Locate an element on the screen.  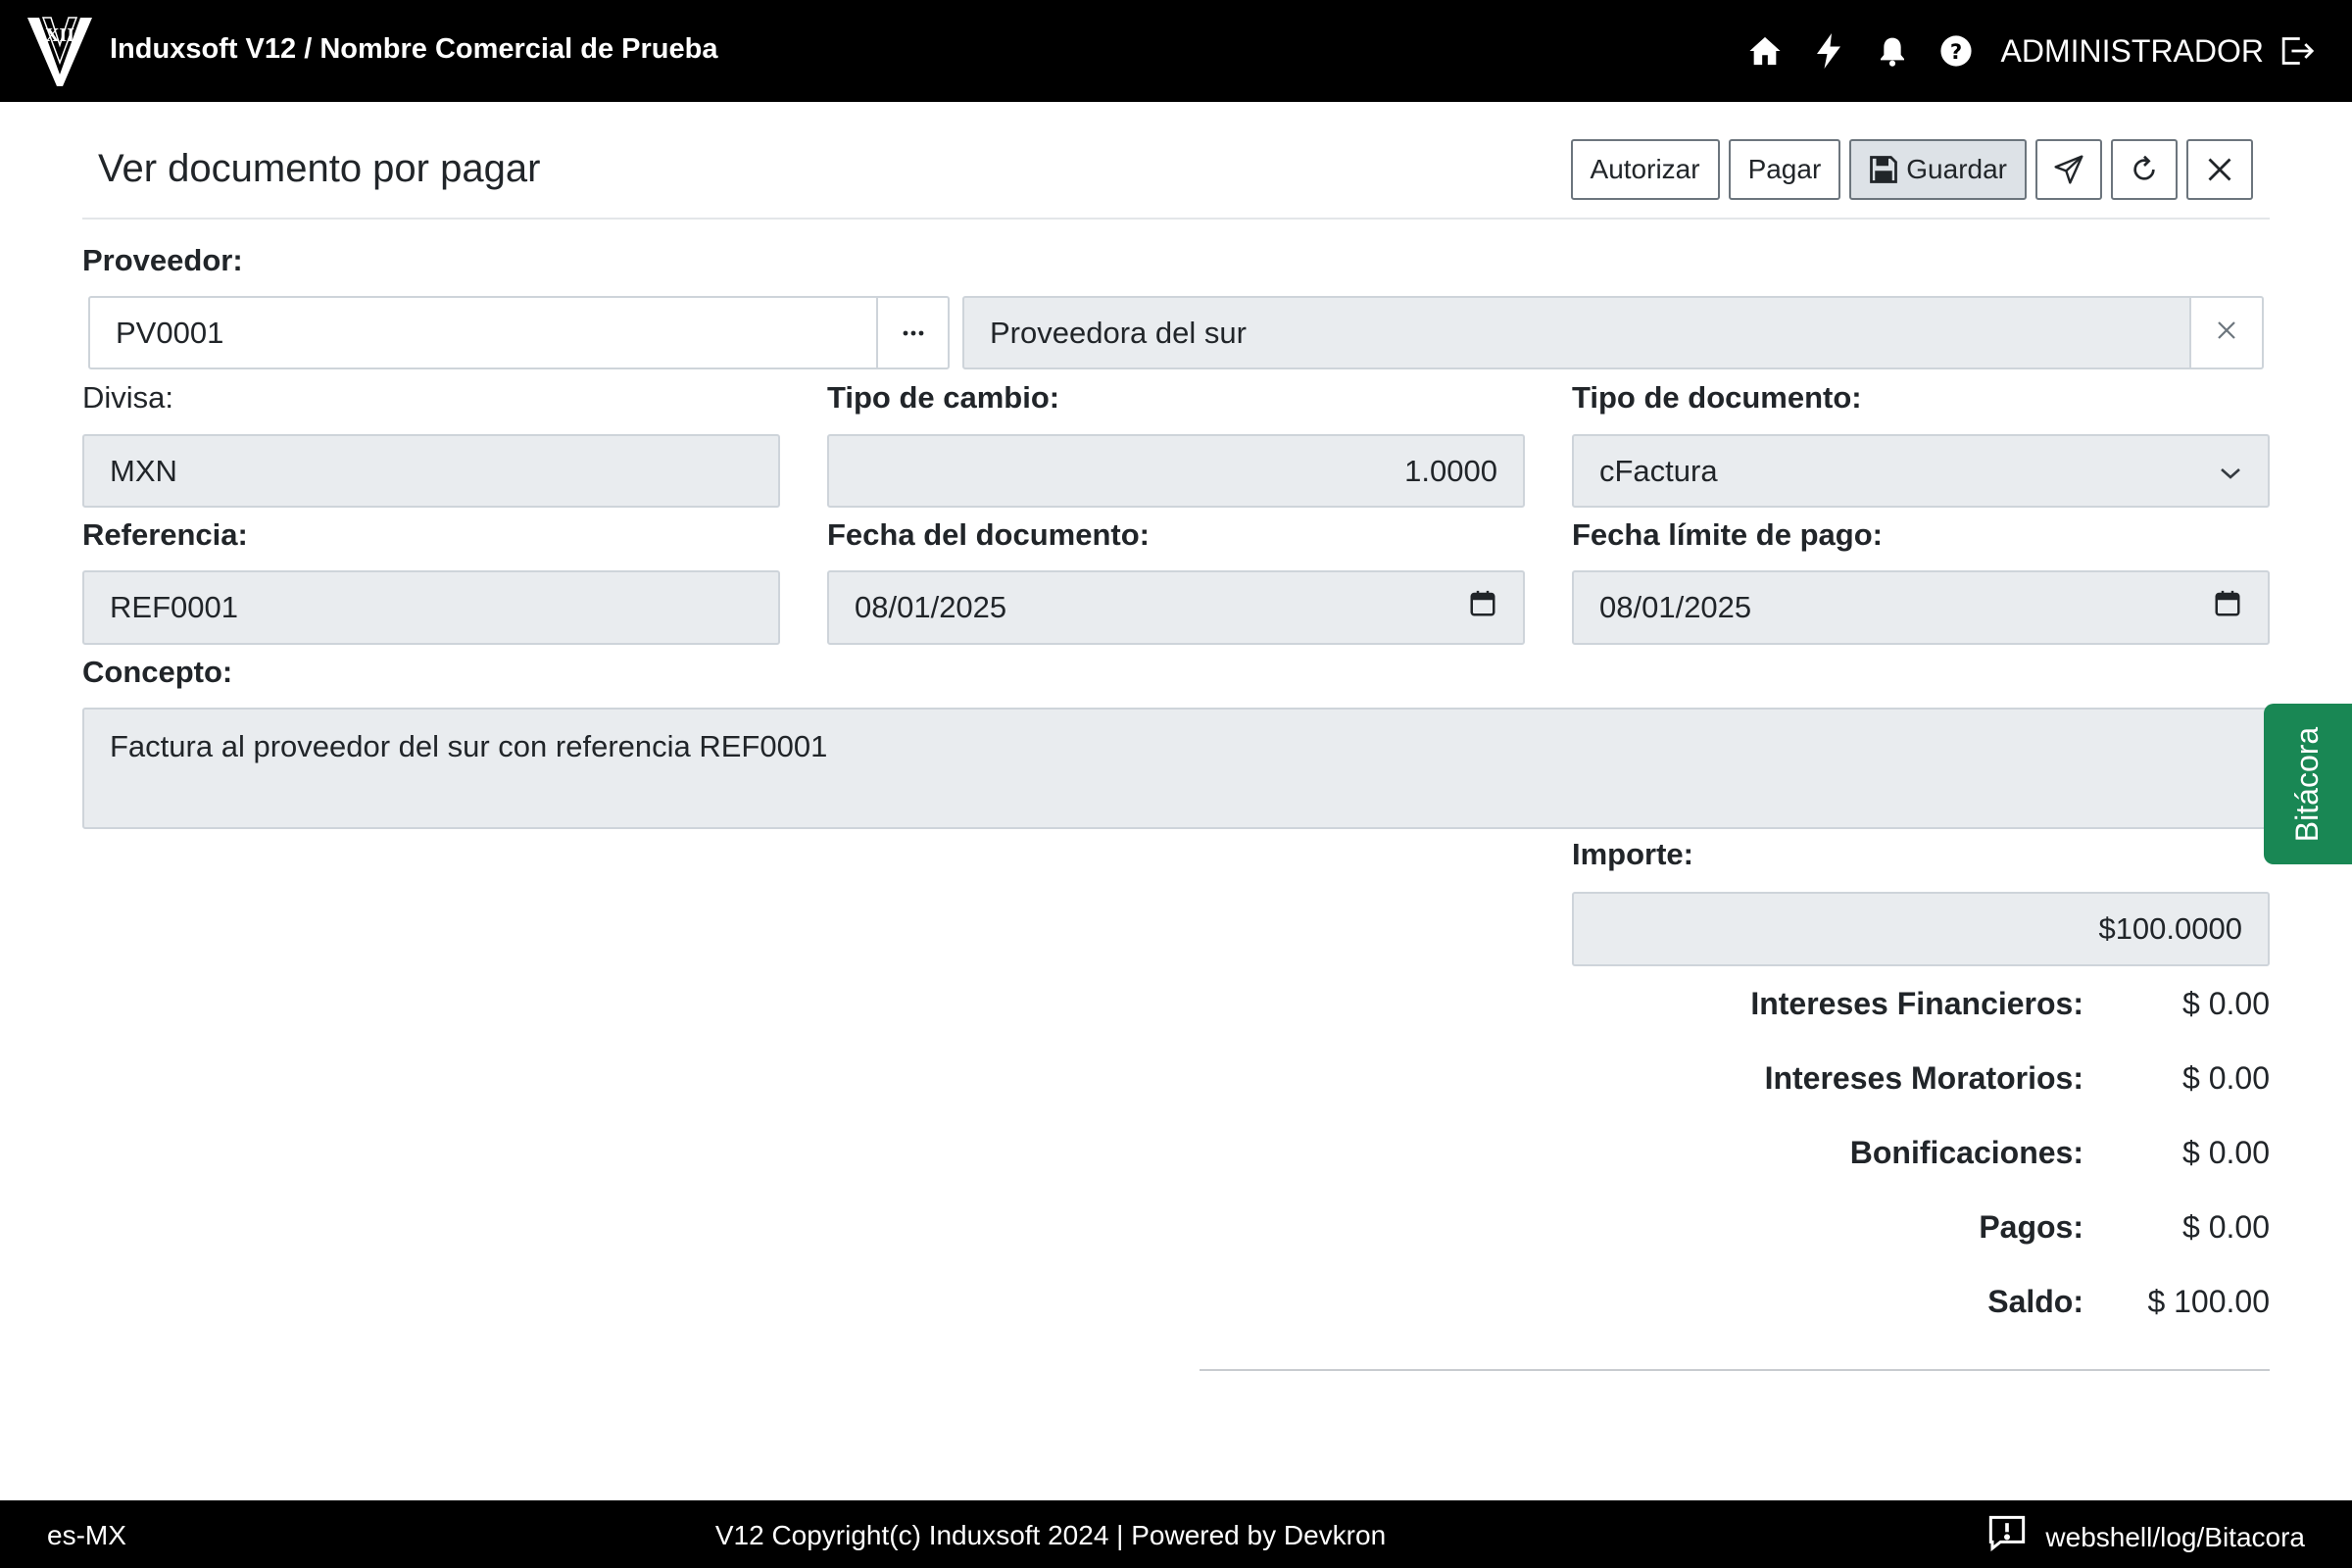
fecha-limite-label: Fecha límite de pago: is located at coordinates (1727, 534).